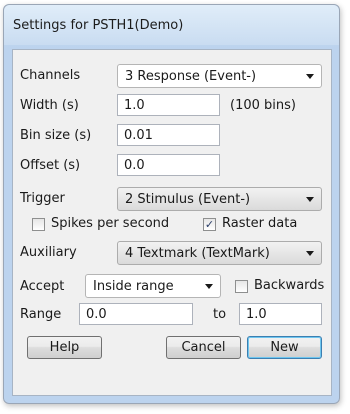 This screenshot has width=350, height=414. Describe the element at coordinates (42, 198) in the screenshot. I see `trigger-label: Trigger` at that location.